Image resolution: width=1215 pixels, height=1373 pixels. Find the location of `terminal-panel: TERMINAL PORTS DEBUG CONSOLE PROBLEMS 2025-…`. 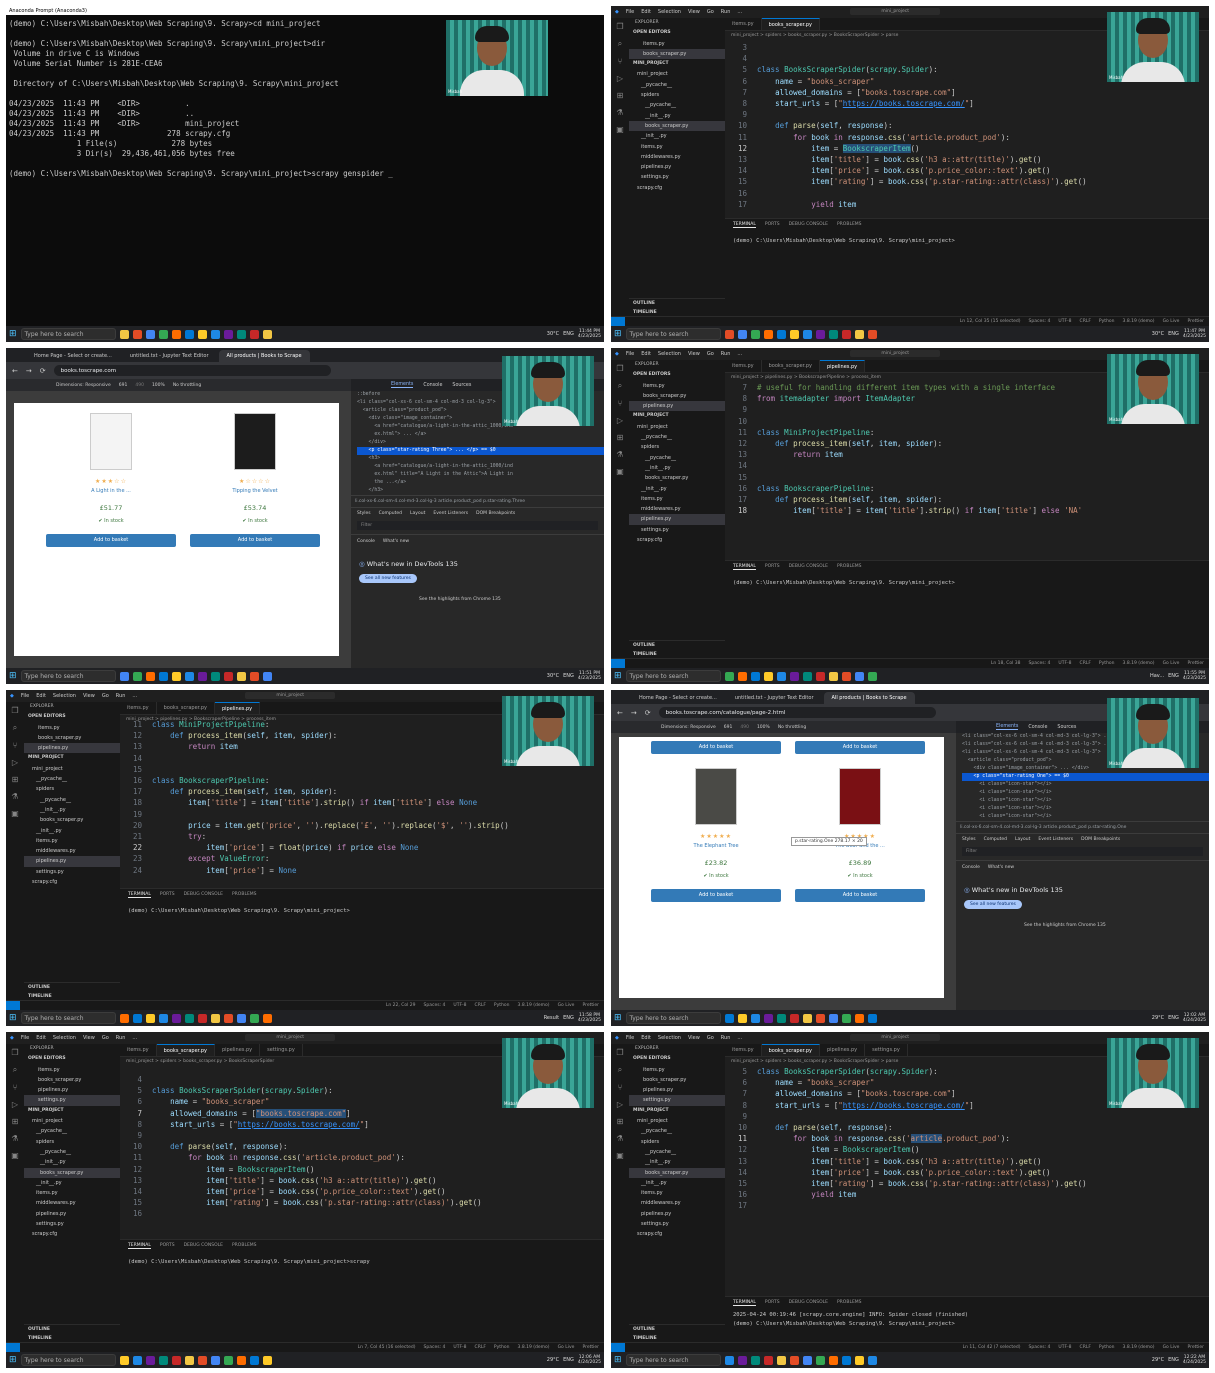

terminal-panel: TERMINAL PORTS DEBUG CONSOLE PROBLEMS 2025-… is located at coordinates (967, 1319).